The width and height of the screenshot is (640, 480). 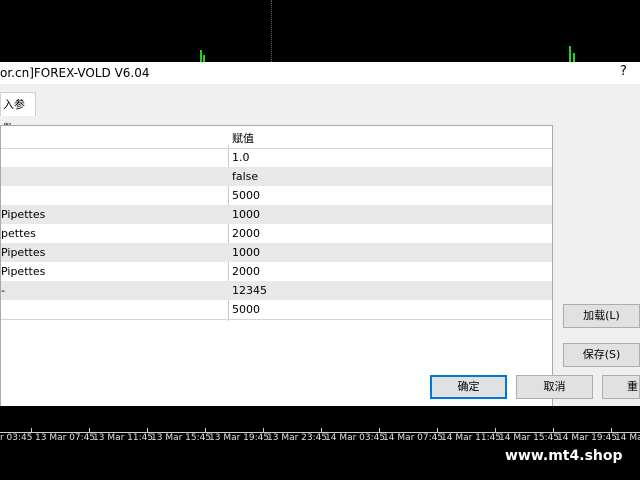 What do you see at coordinates (271, 31) in the screenshot?
I see `chart-grid-line` at bounding box center [271, 31].